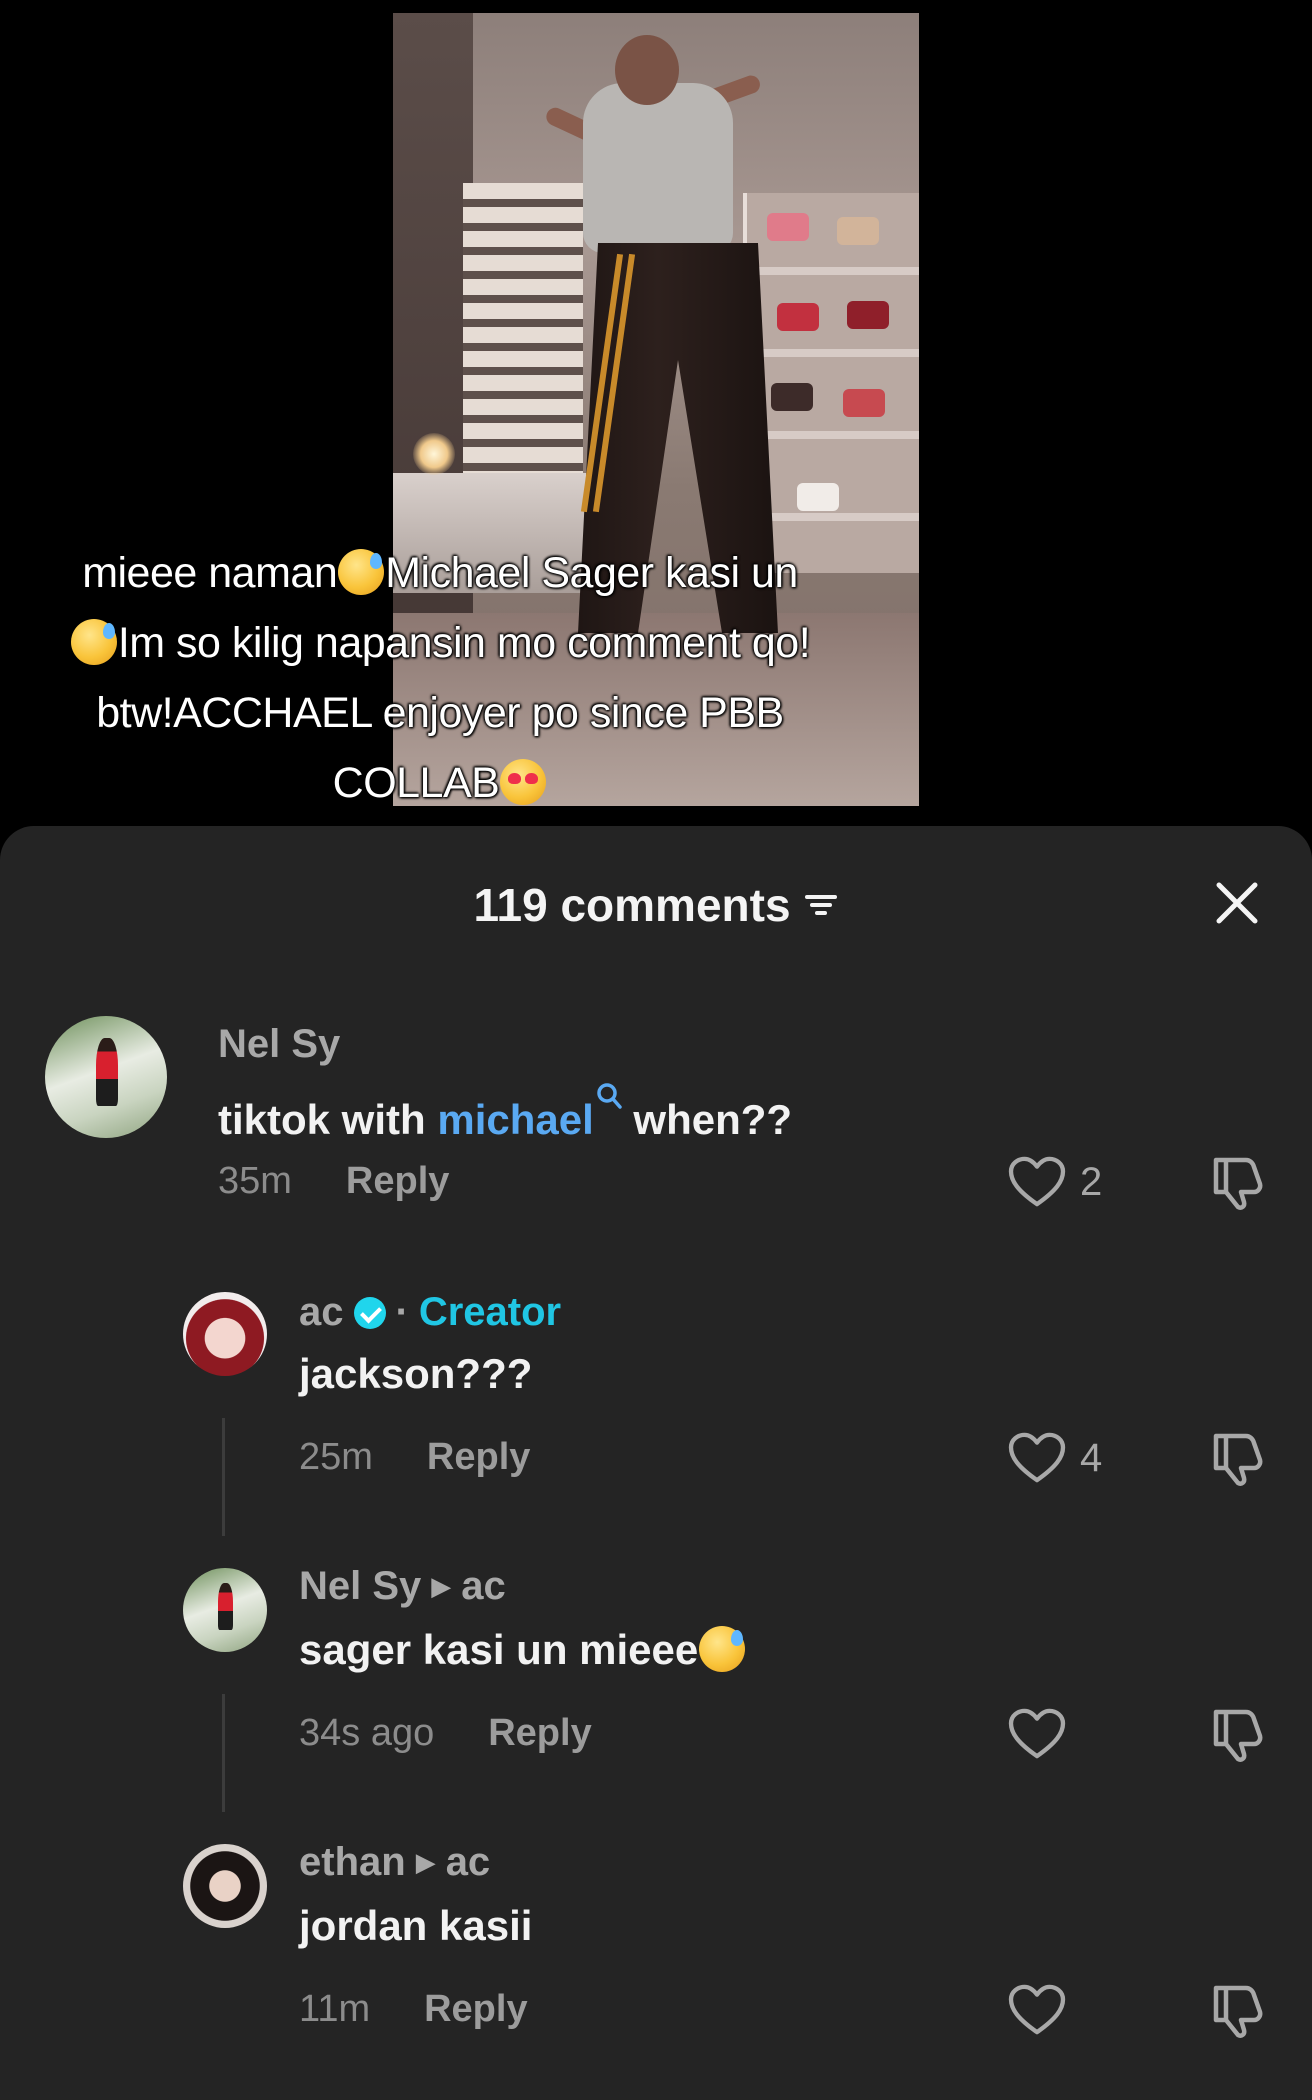 Image resolution: width=1312 pixels, height=2100 pixels. Describe the element at coordinates (656, 905) in the screenshot. I see `comments-count-title: 119 comments` at that location.